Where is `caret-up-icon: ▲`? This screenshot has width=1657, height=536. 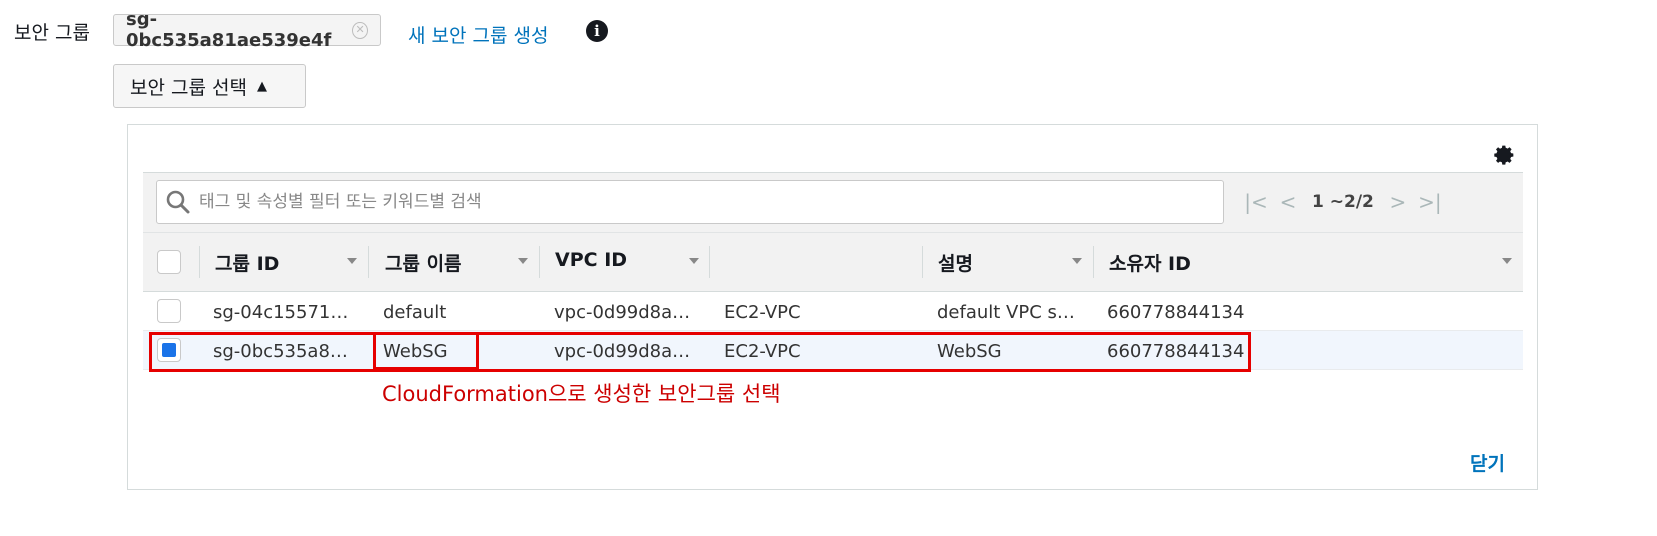 caret-up-icon: ▲ is located at coordinates (261, 86).